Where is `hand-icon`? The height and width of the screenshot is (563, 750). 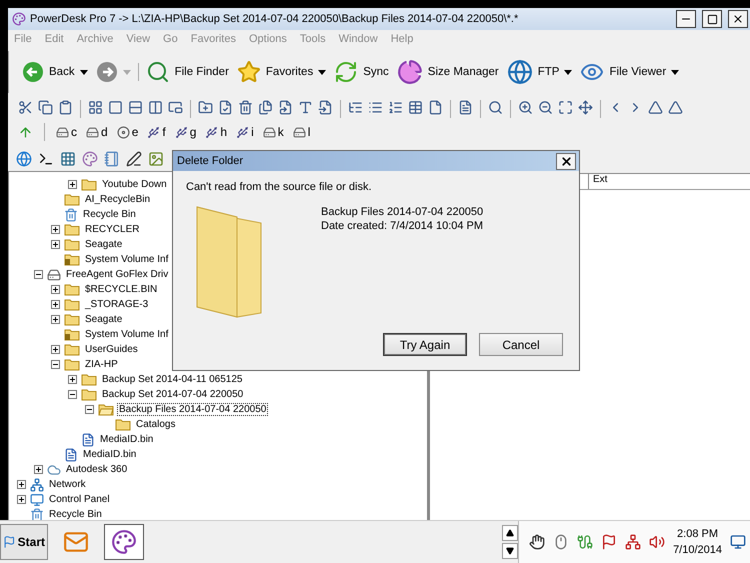
hand-icon is located at coordinates (537, 542).